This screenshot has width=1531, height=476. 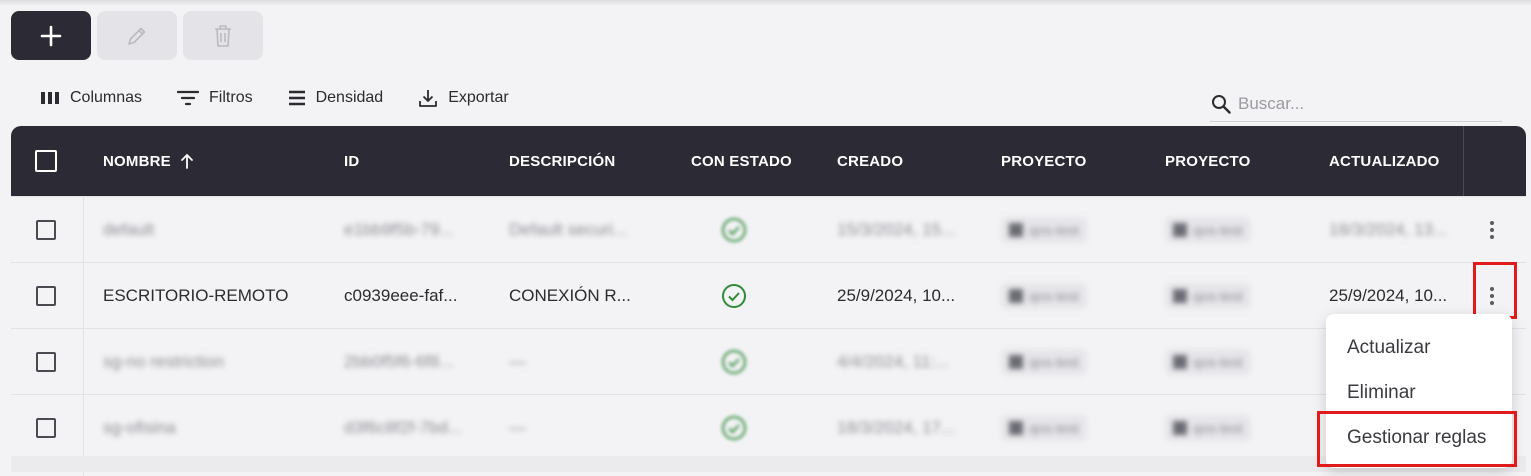 I want to click on pencil-icon, so click(x=137, y=36).